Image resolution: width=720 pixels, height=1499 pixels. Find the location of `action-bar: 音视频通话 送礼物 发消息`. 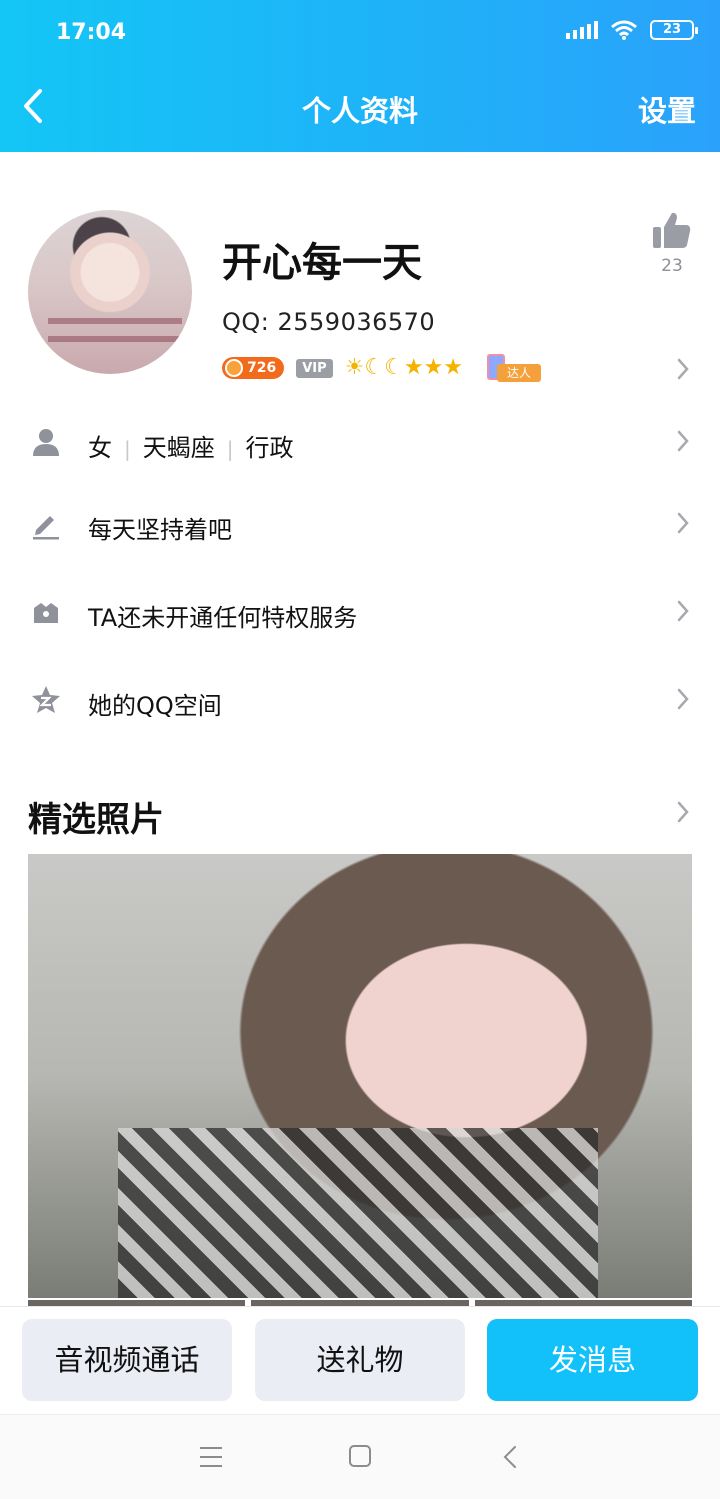

action-bar: 音视频通话 送礼物 发消息 is located at coordinates (360, 1360).